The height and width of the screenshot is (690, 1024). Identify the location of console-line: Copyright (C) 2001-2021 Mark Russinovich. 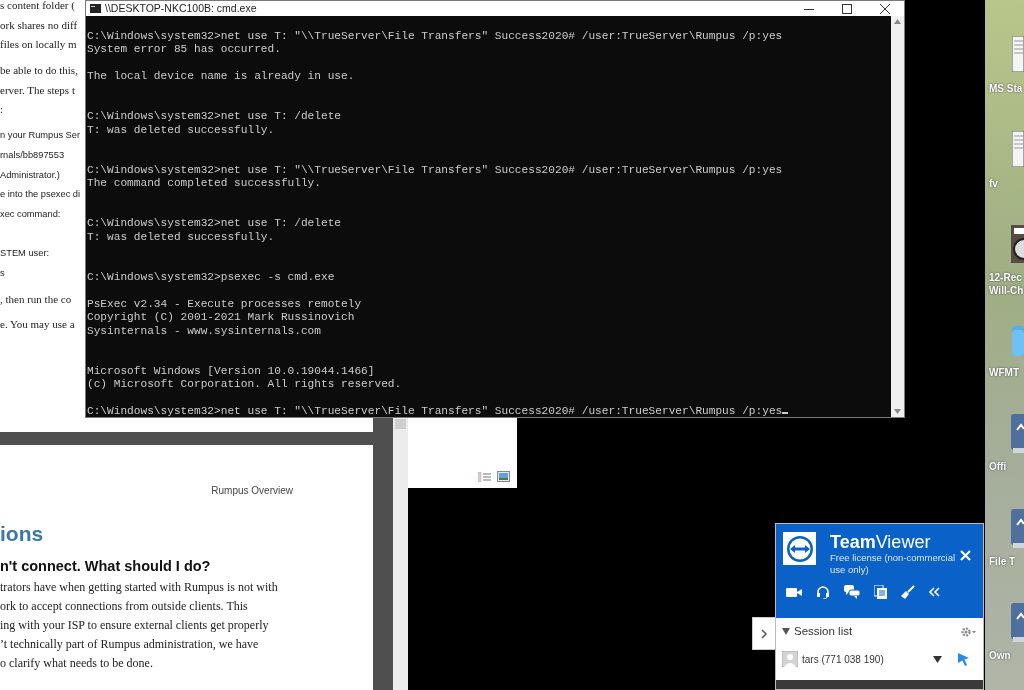
(221, 318).